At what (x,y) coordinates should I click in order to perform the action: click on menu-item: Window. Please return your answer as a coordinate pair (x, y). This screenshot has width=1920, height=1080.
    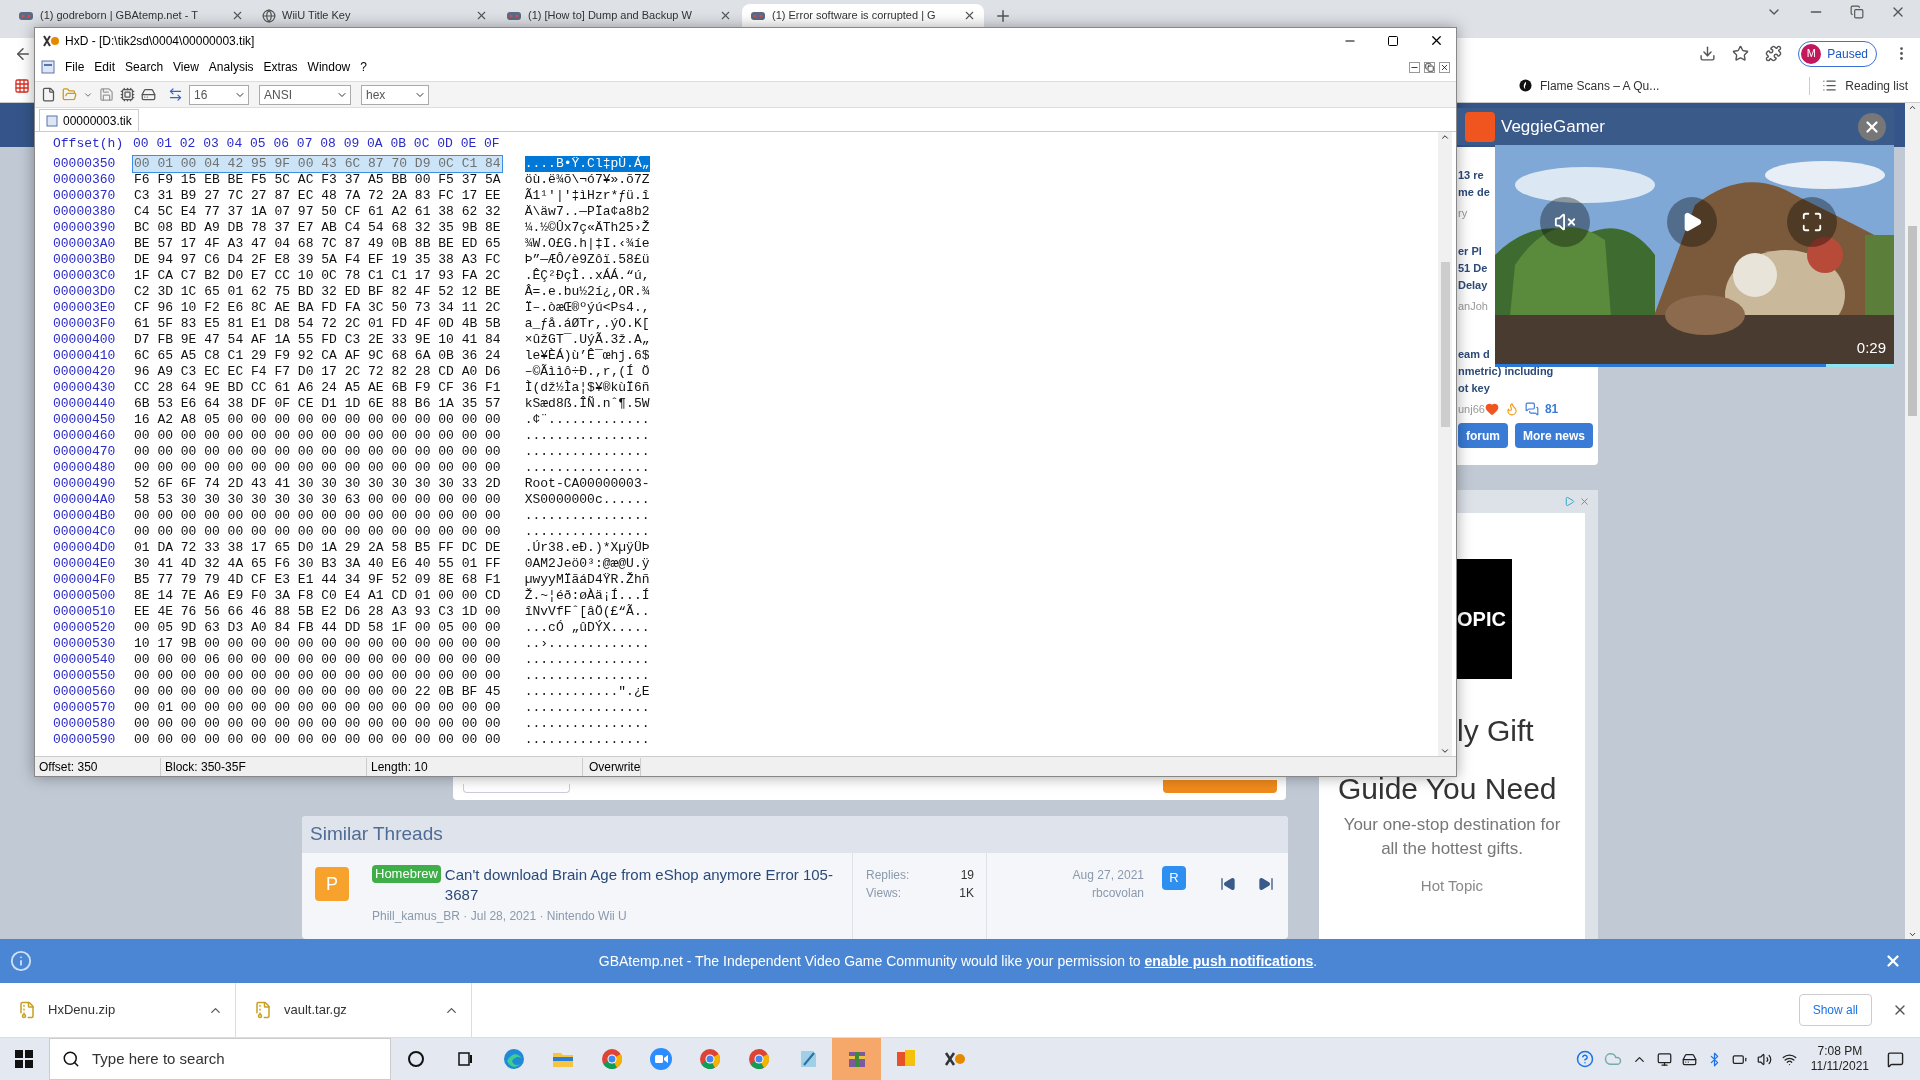
    Looking at the image, I should click on (329, 67).